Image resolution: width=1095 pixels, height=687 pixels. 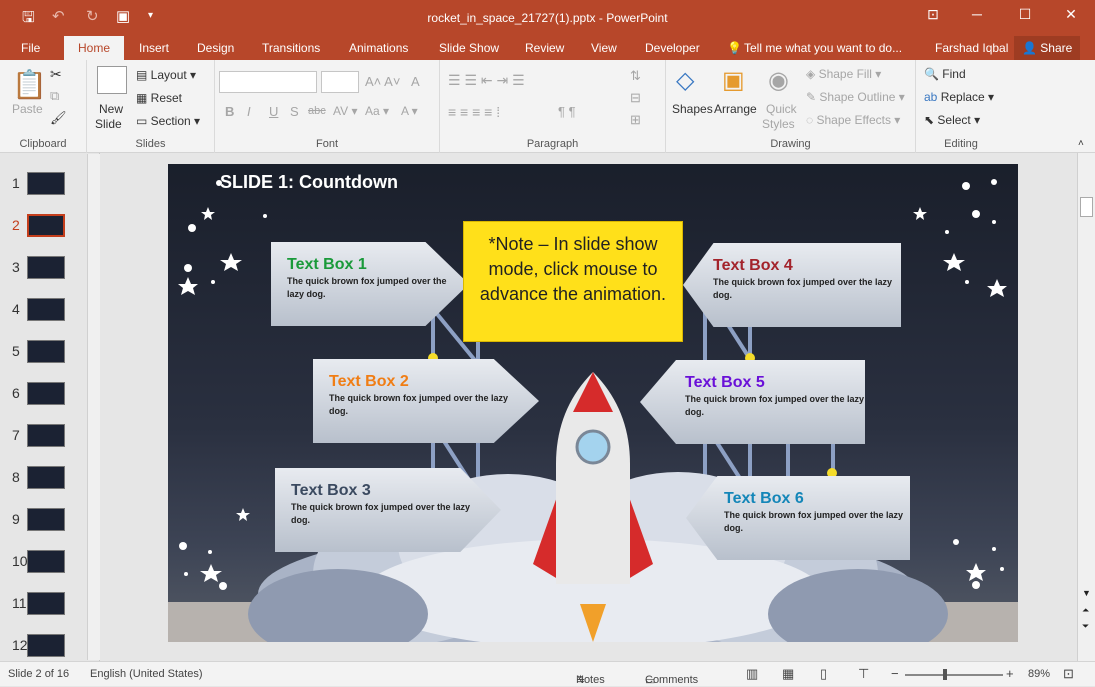 What do you see at coordinates (843, 74) in the screenshot?
I see `shape-fill-button: ◈ Shape Fill ▾` at bounding box center [843, 74].